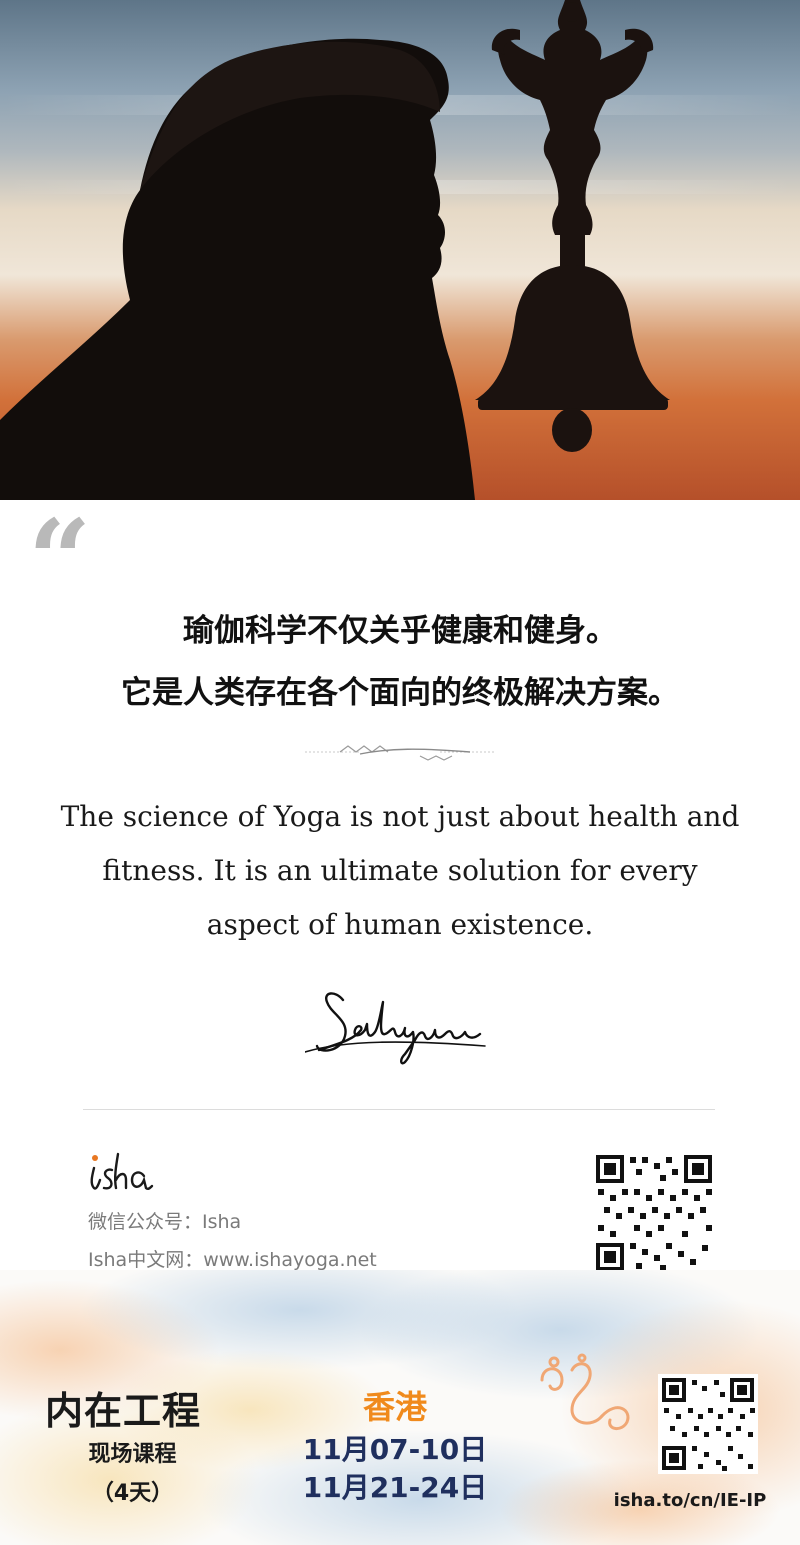  Describe the element at coordinates (400, 631) in the screenshot. I see `chinese-quote-line-1: 瑜伽科学不仅关乎健康和健身。` at that location.